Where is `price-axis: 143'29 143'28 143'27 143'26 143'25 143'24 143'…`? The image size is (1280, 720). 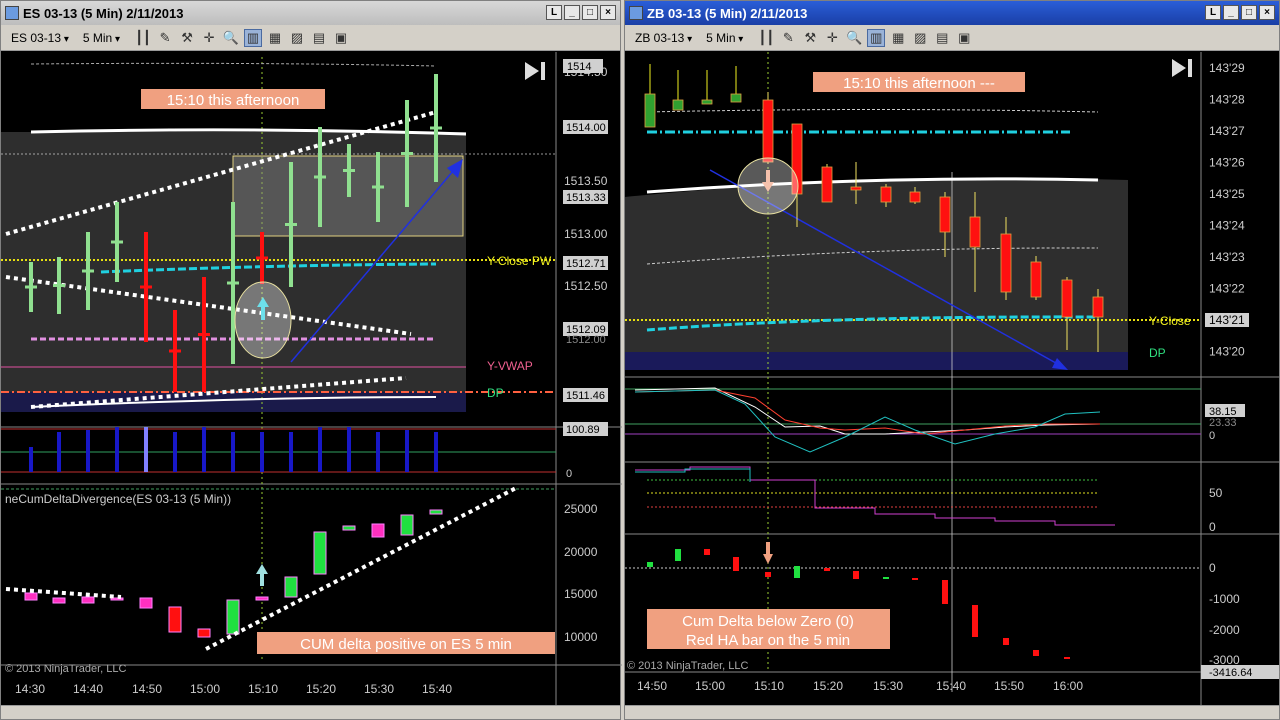
price-axis: 143'29 143'28 143'27 143'26 143'25 143'24 143'… is located at coordinates (1227, 210).